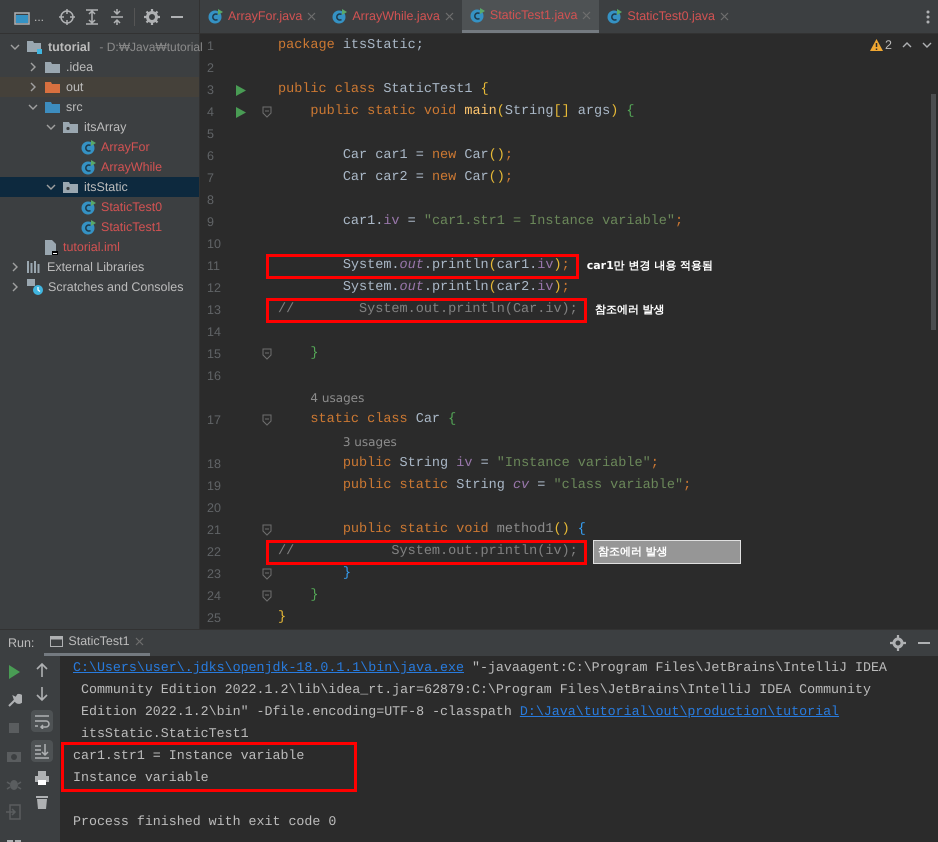 The height and width of the screenshot is (842, 938). Describe the element at coordinates (427, 89) in the screenshot. I see `code-token: StaticTest1` at that location.